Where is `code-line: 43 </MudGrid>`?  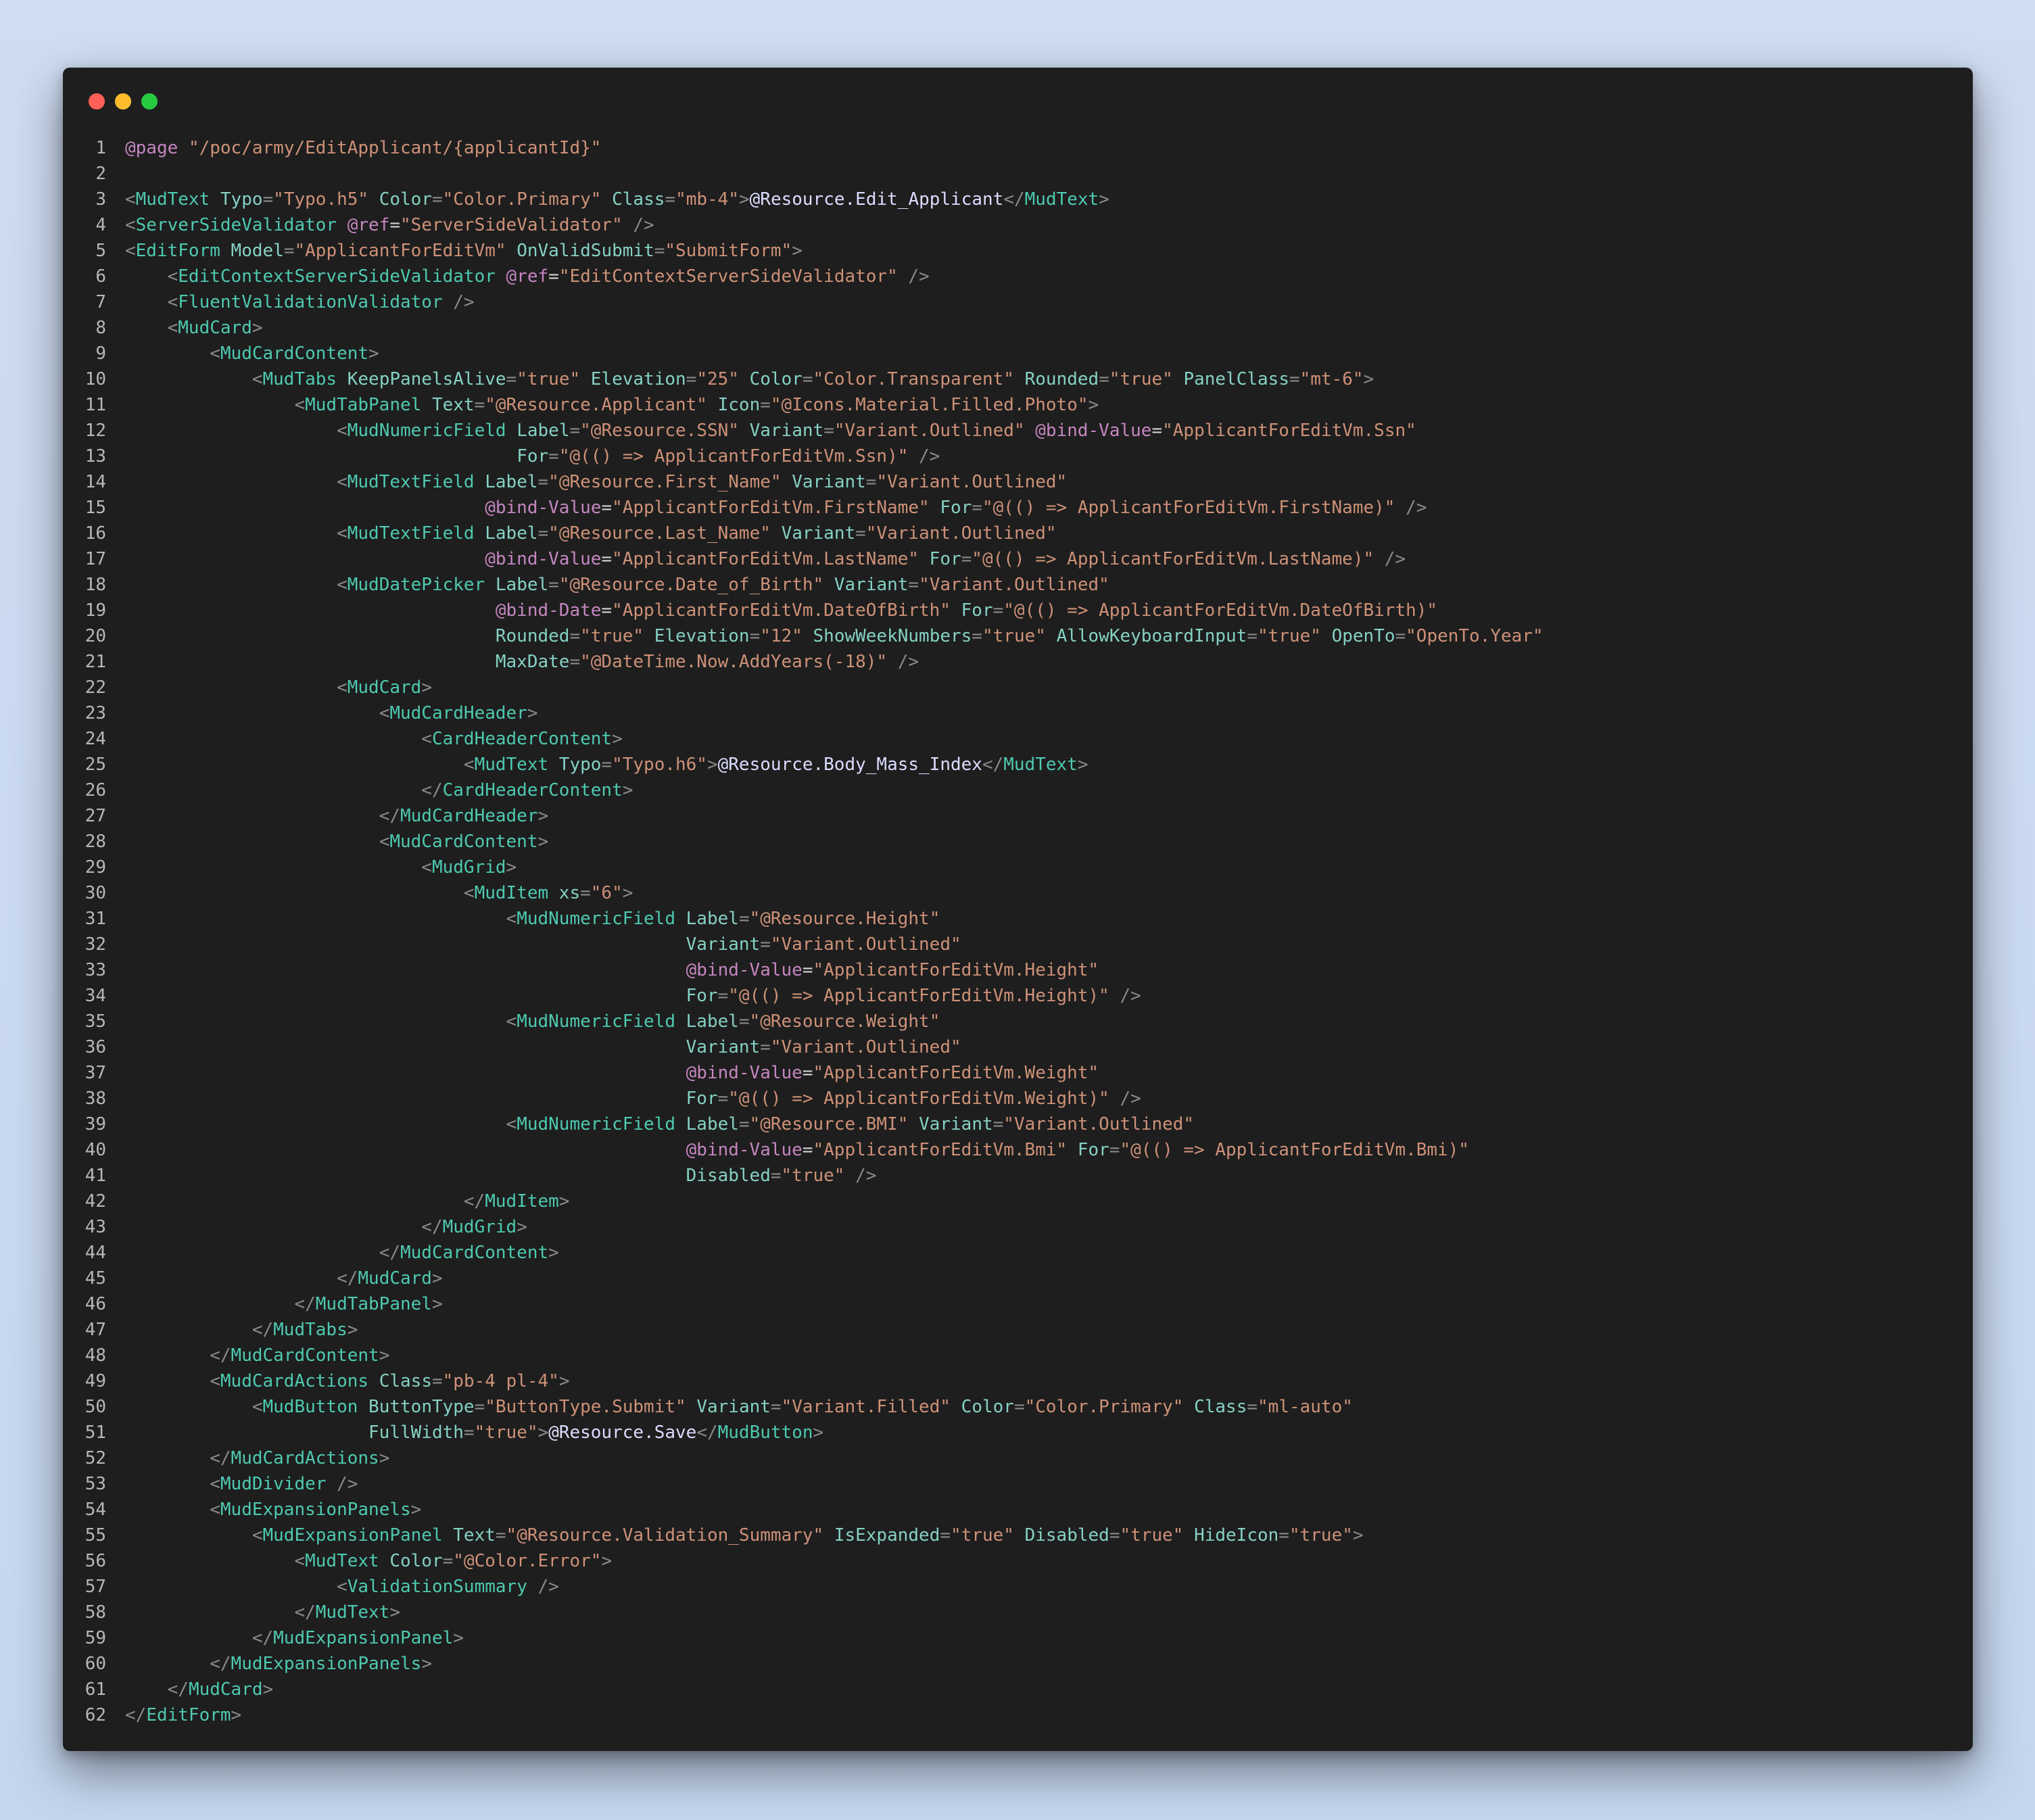
code-line: 43 </MudGrid> is located at coordinates (1018, 1227).